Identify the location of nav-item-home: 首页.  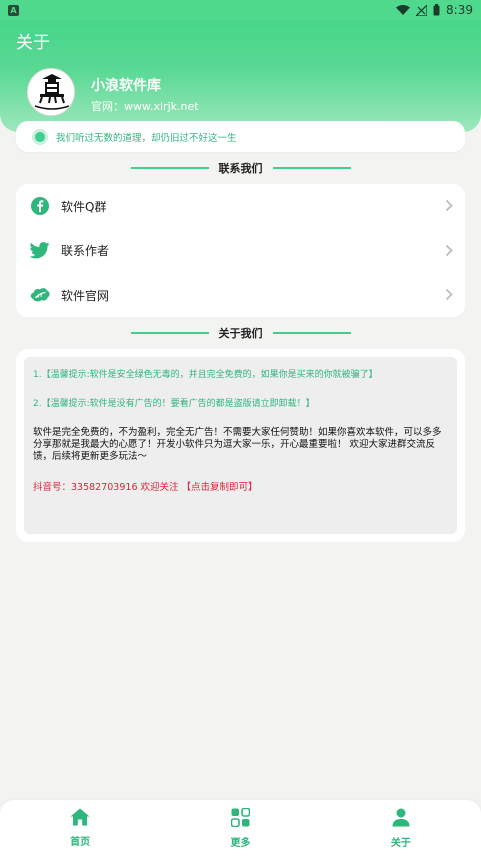
(80, 828).